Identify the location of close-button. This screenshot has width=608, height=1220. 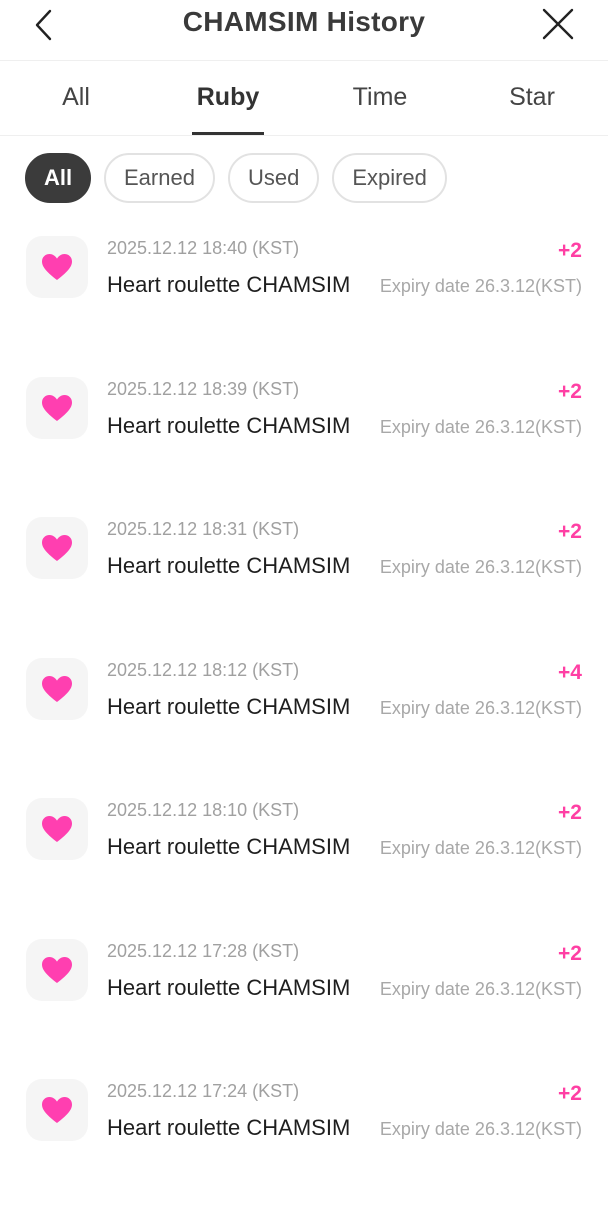
(558, 24).